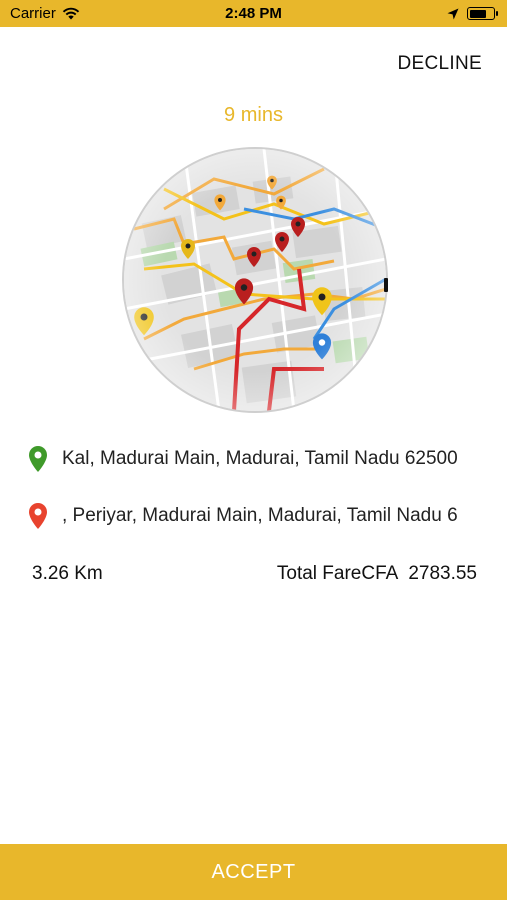 This screenshot has width=507, height=900. Describe the element at coordinates (67, 573) in the screenshot. I see `trip-distance: 3.26 Km` at that location.